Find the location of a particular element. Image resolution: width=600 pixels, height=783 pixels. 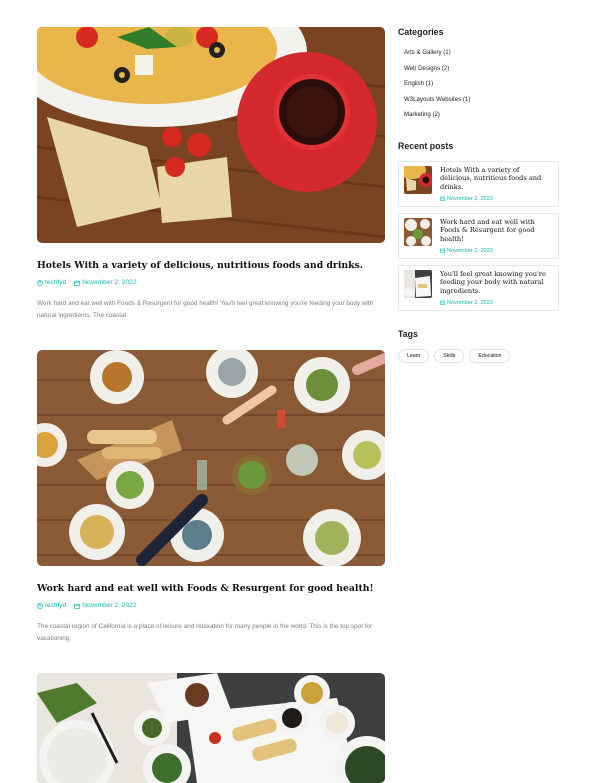

category-item: Marketing (2) is located at coordinates (478, 117).